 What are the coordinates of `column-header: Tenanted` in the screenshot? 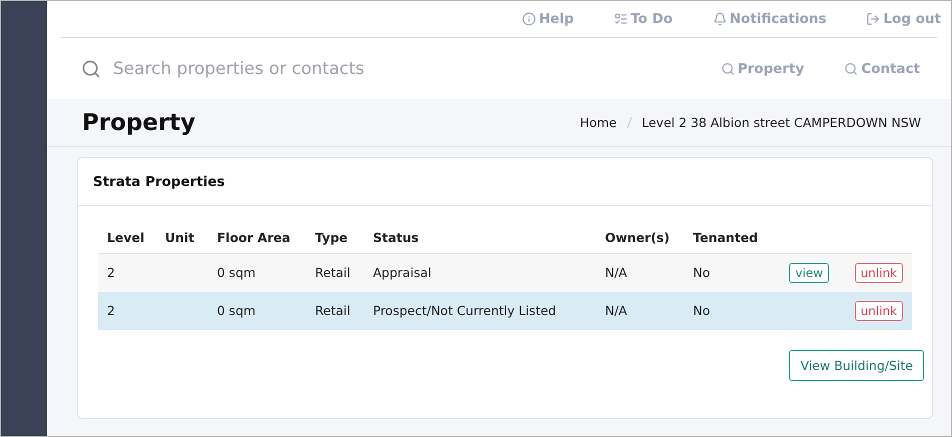 It's located at (725, 237).